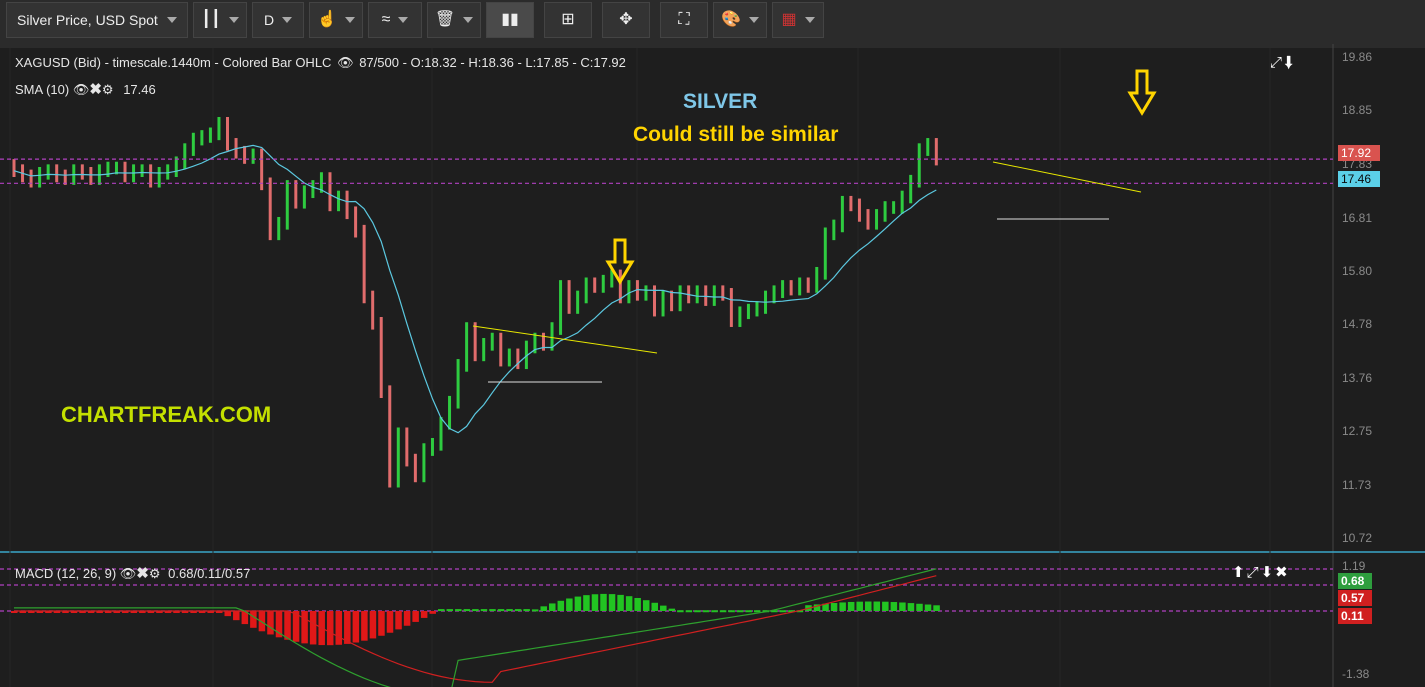 The width and height of the screenshot is (1425, 687). What do you see at coordinates (1355, 598) in the screenshot?
I see `signal-tag: 0.57` at bounding box center [1355, 598].